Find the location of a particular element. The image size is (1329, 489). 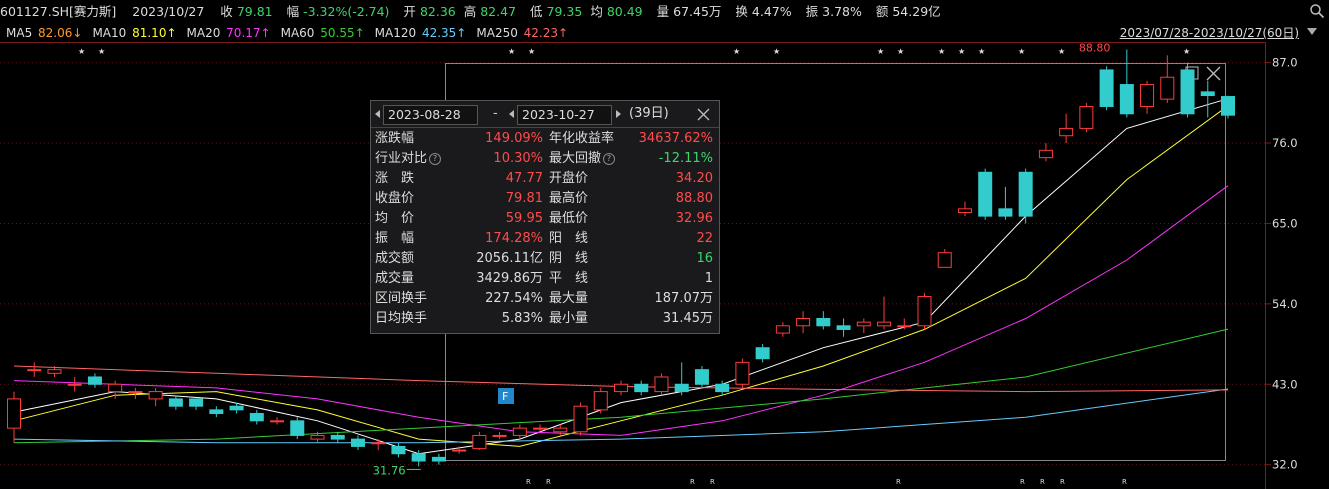

ma-name-ma60: MA60 is located at coordinates (299, 33).